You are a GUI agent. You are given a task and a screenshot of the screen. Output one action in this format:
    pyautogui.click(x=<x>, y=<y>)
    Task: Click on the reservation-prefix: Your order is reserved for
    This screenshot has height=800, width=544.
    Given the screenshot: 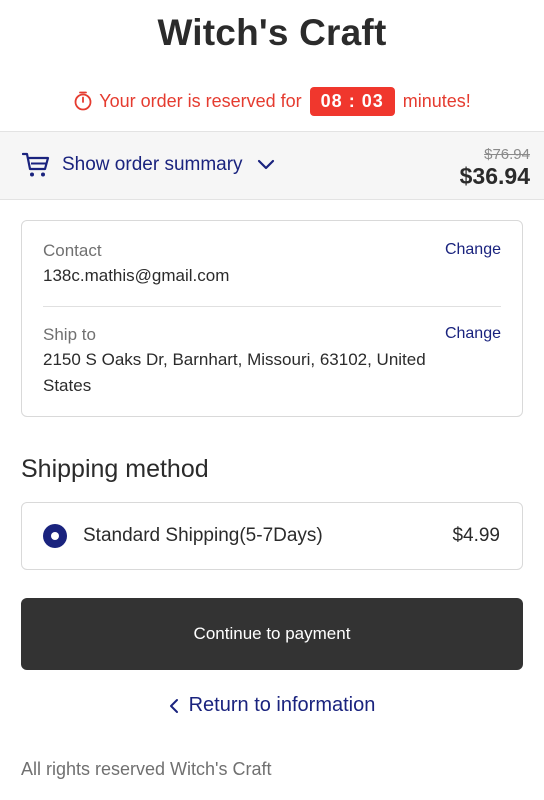 What is the action you would take?
    pyautogui.click(x=200, y=100)
    